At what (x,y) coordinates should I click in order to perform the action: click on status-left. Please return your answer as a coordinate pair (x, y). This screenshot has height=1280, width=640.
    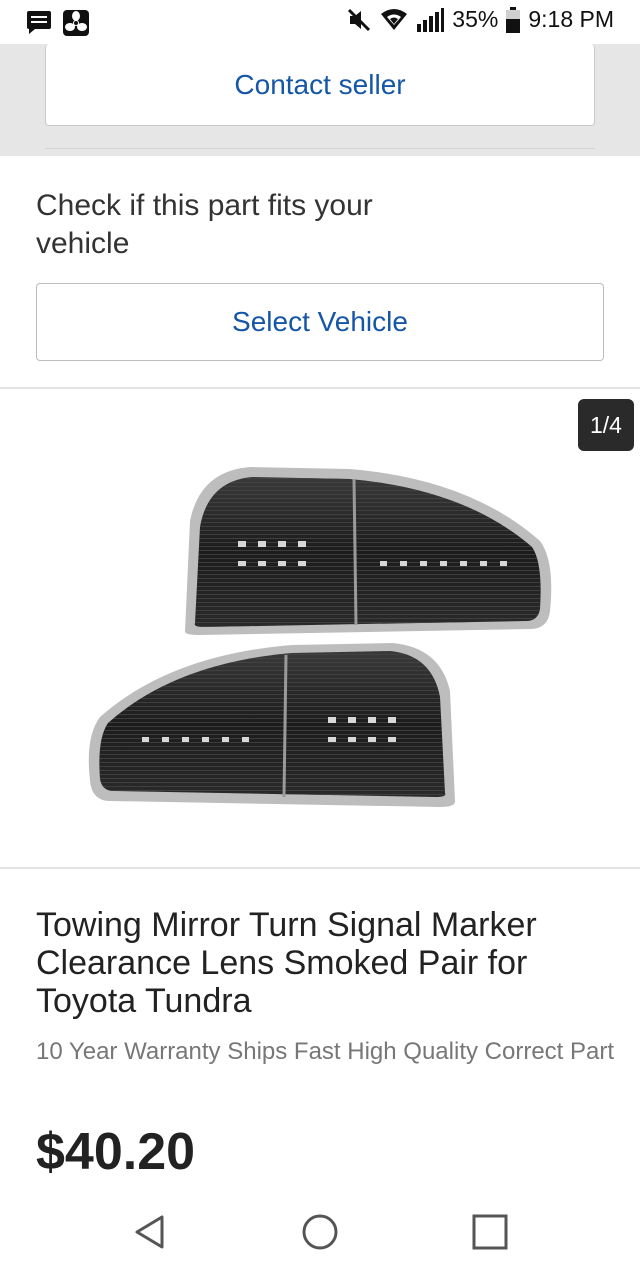
    Looking at the image, I should click on (58, 23).